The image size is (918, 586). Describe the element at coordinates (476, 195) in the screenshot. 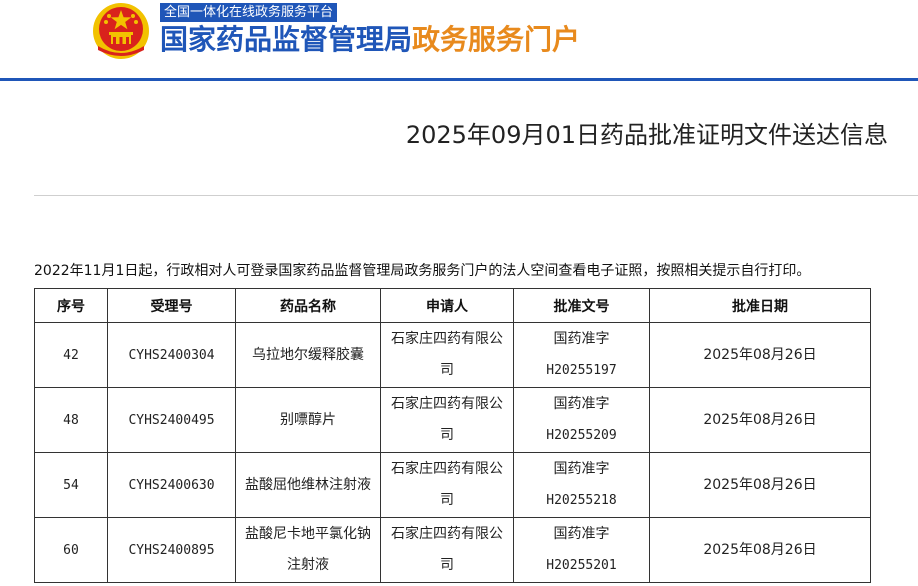

I see `title-divider` at that location.